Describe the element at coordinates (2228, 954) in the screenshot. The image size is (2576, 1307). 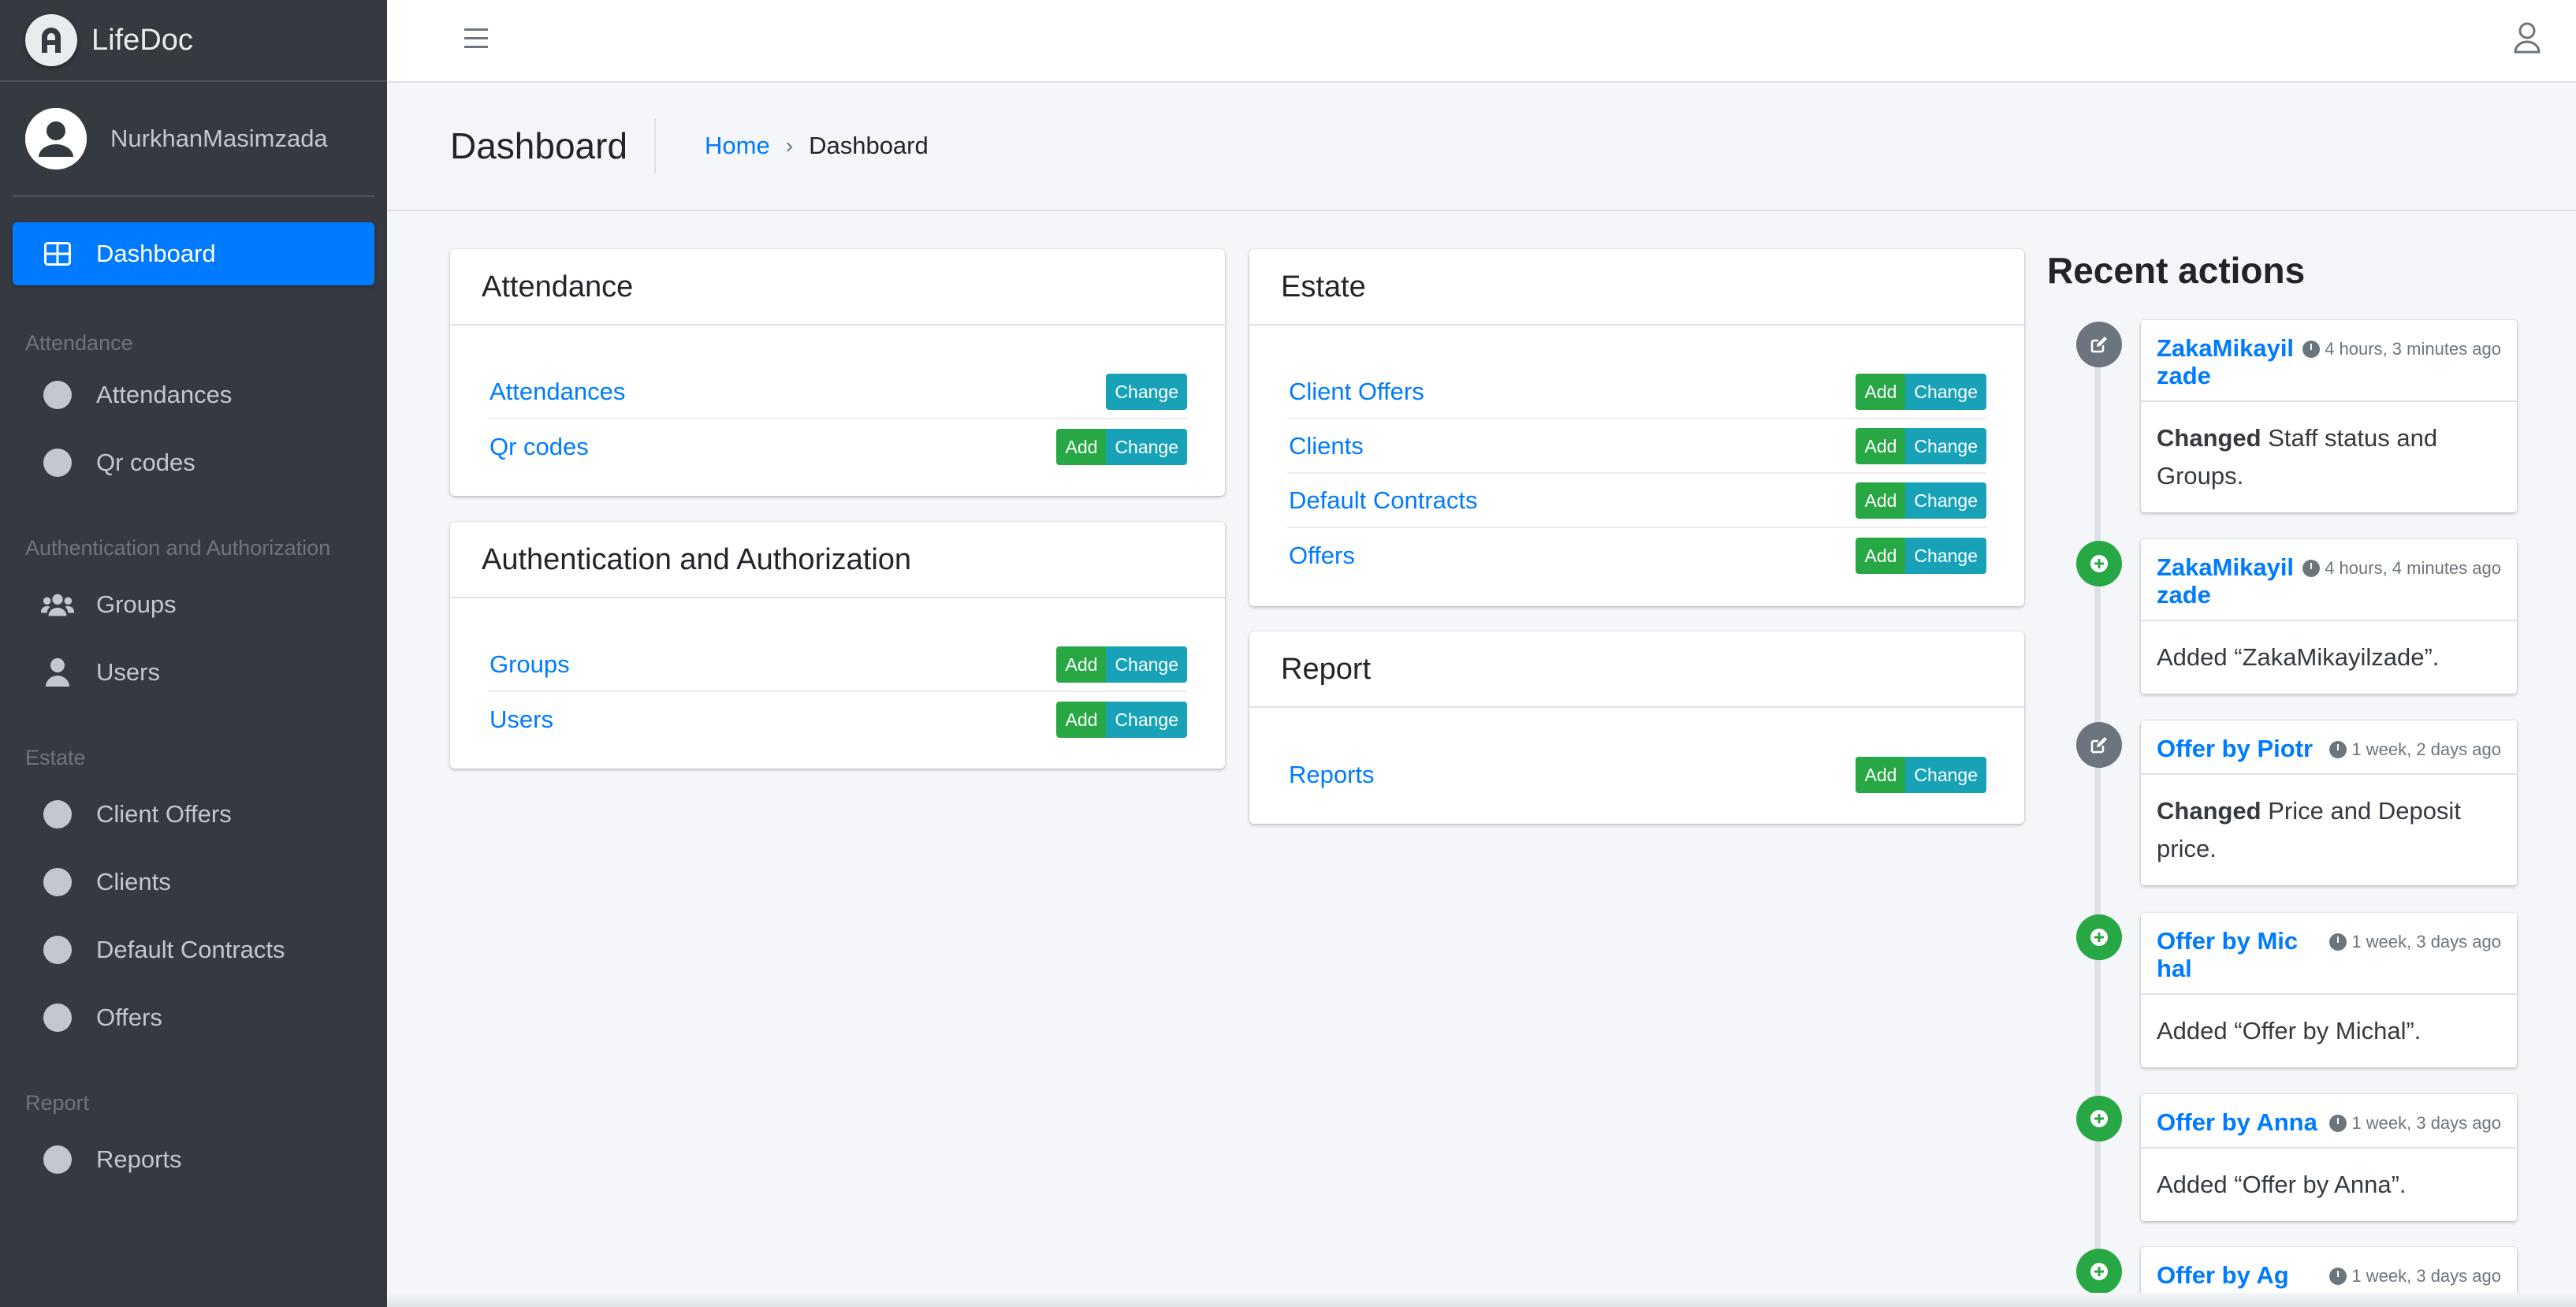
I see `timeline-item-link: Offer by Michal` at that location.